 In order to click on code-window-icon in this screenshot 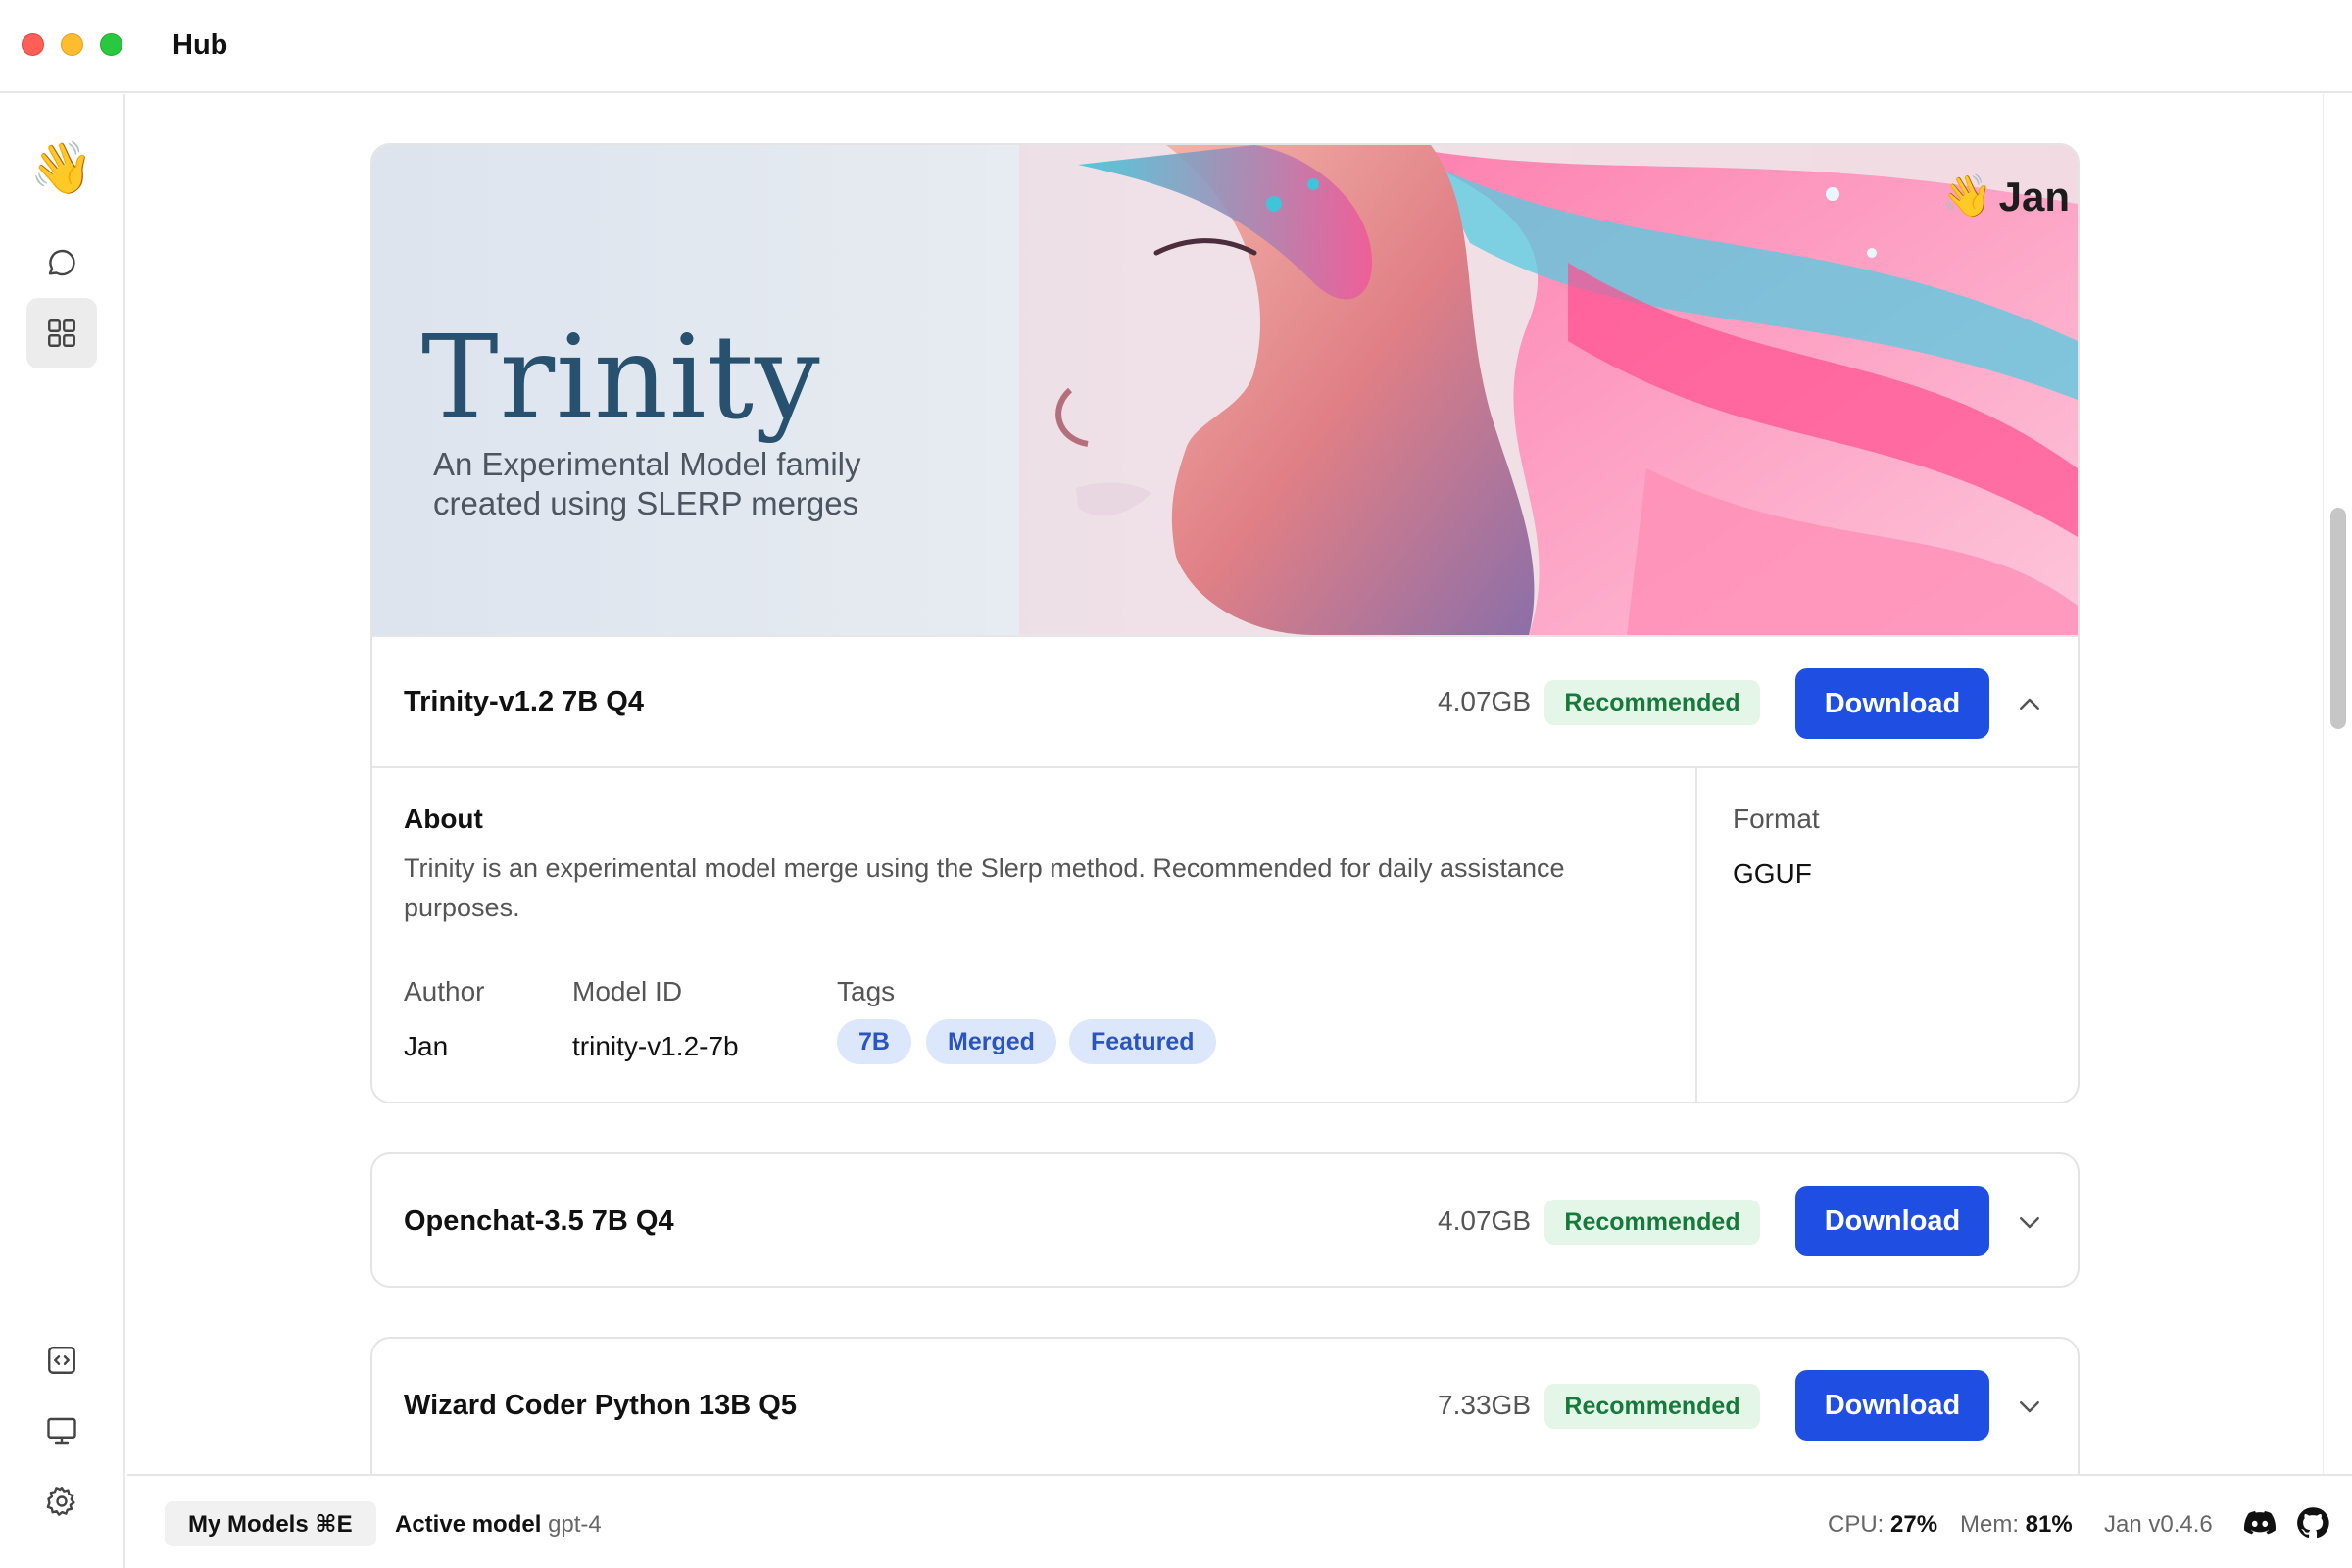, I will do `click(61, 1360)`.